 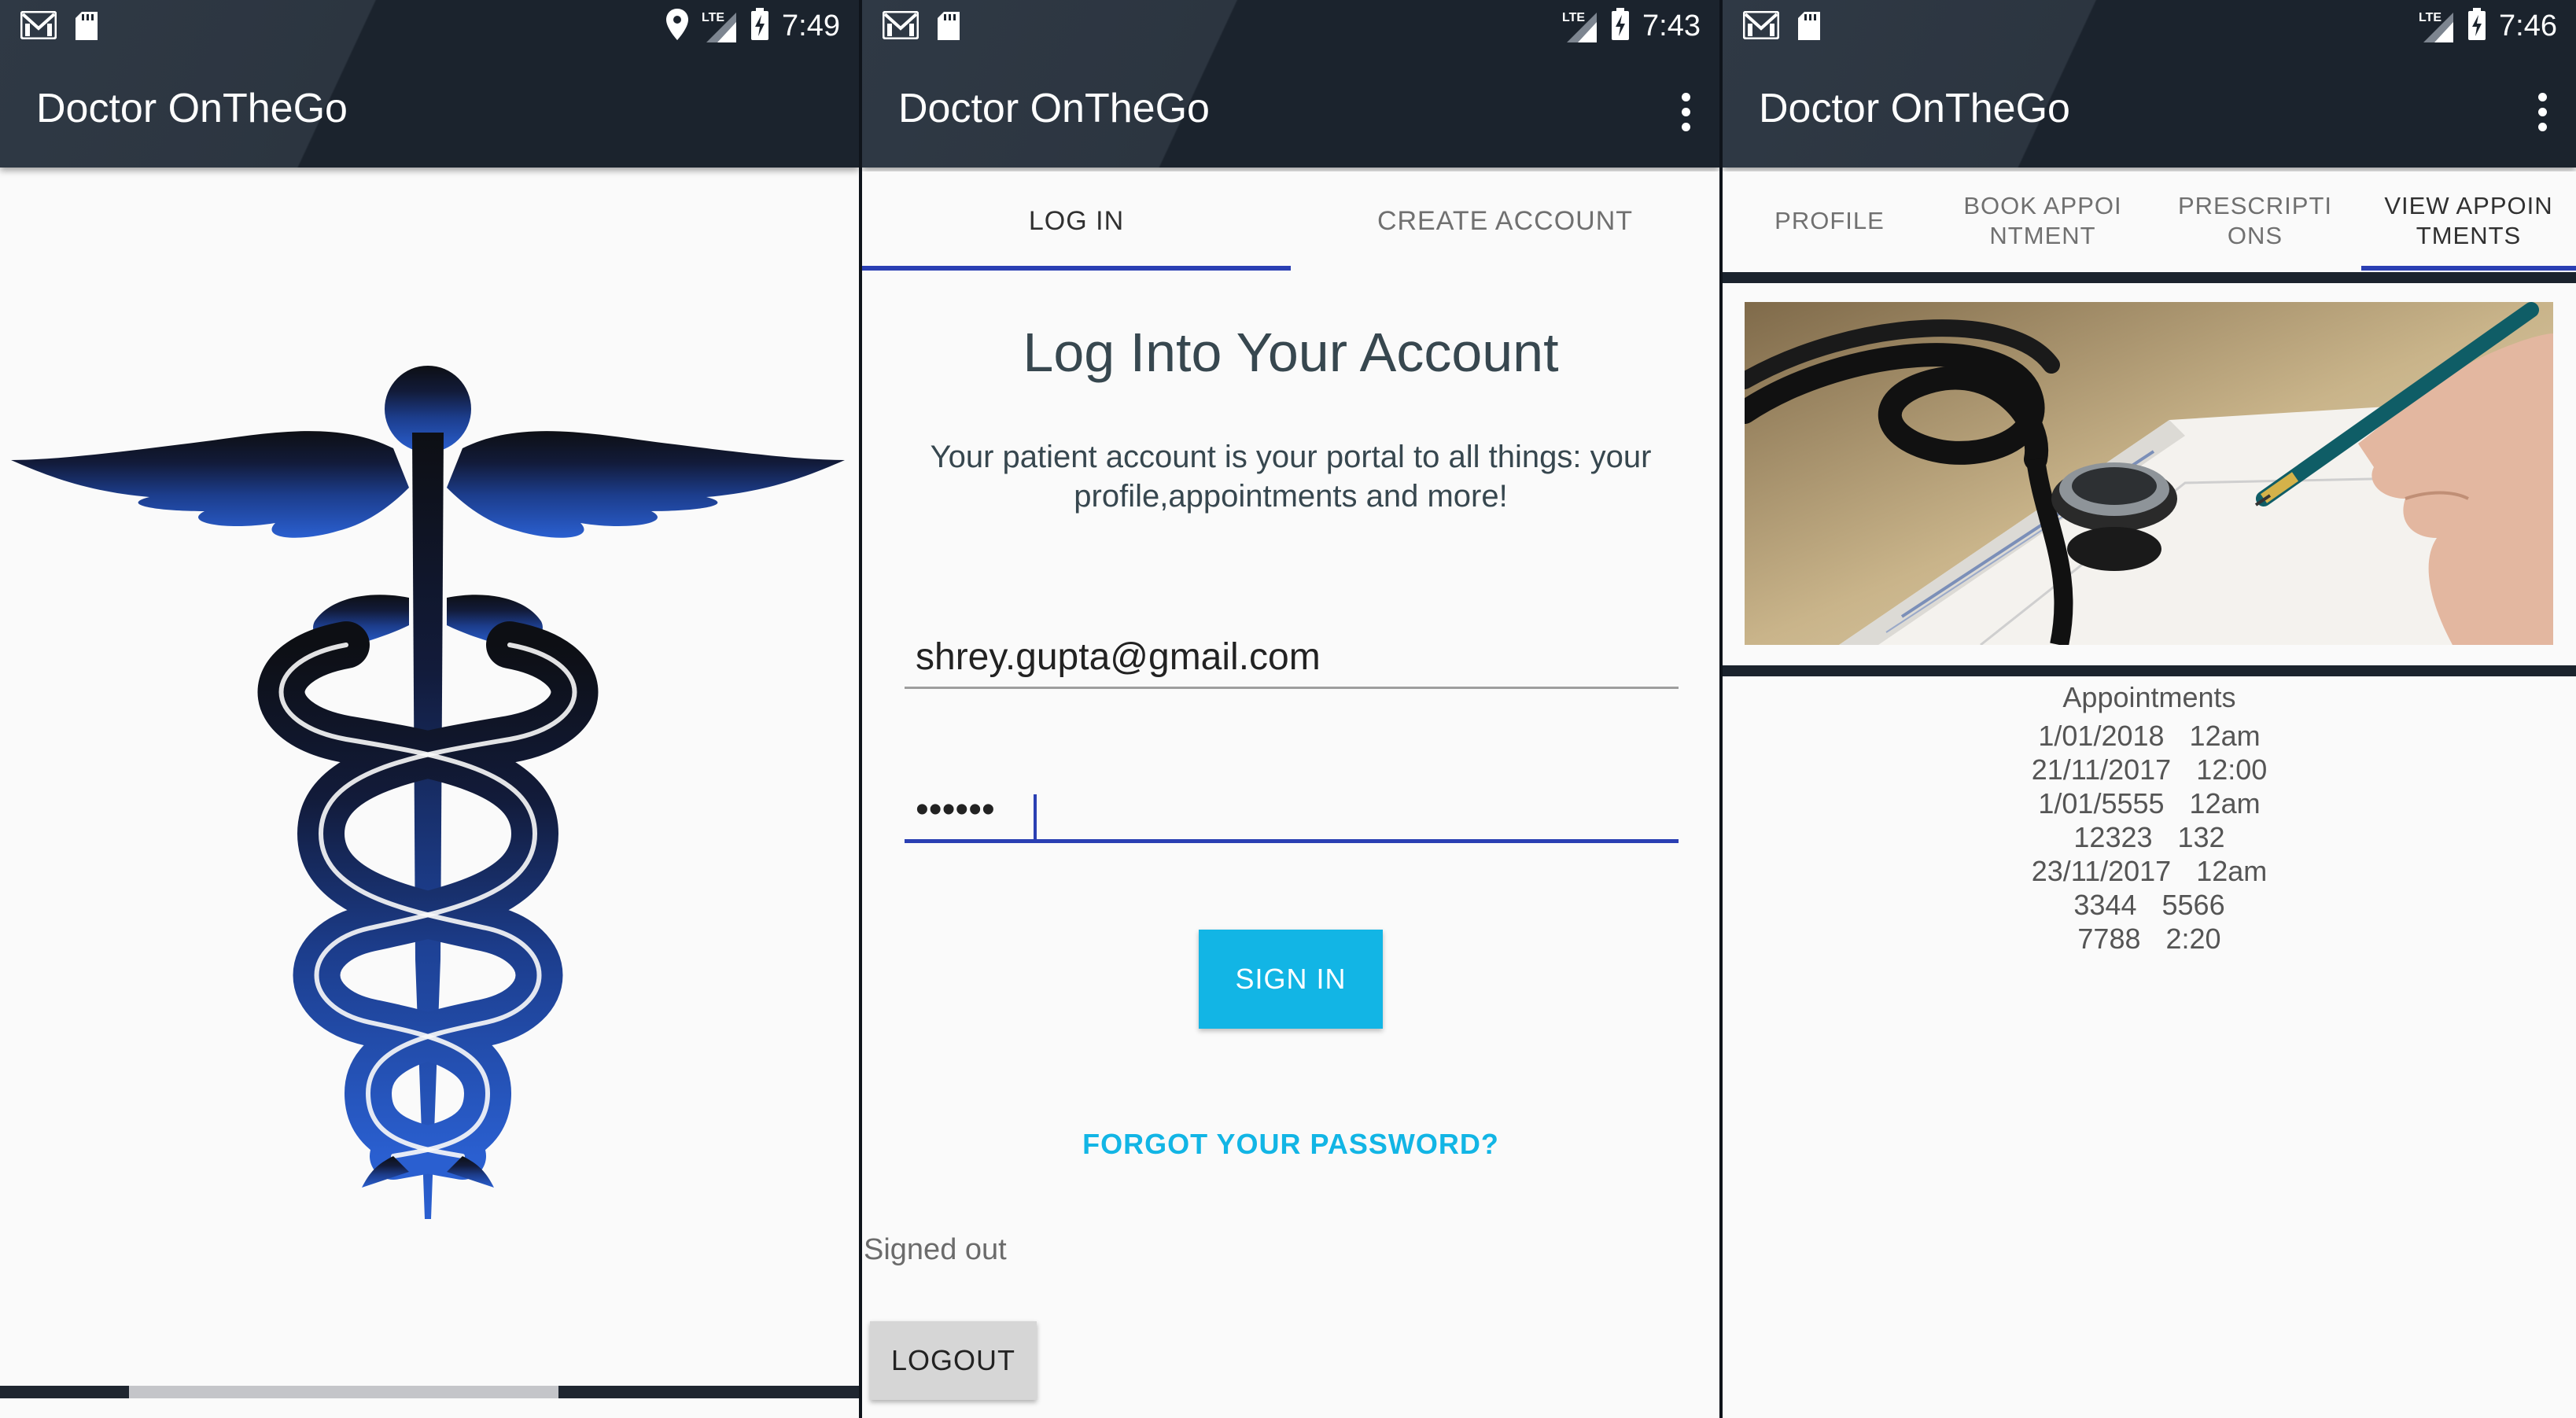 What do you see at coordinates (2201, 837) in the screenshot?
I see `appointment-time: 132` at bounding box center [2201, 837].